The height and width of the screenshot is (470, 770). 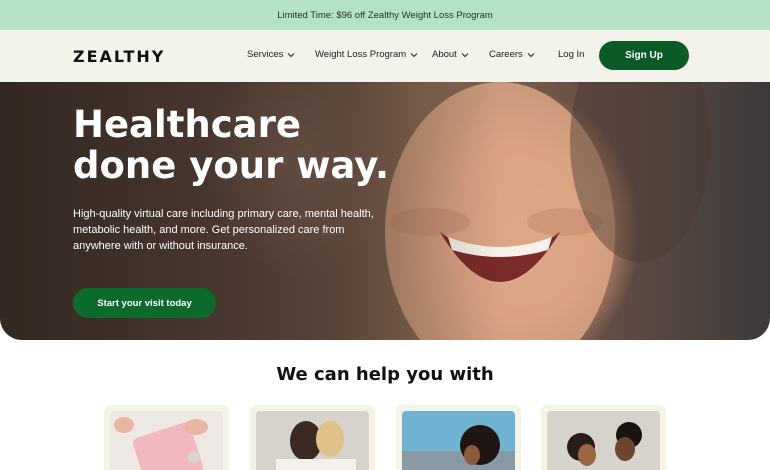 I want to click on nav-careers: Careers, so click(x=512, y=54).